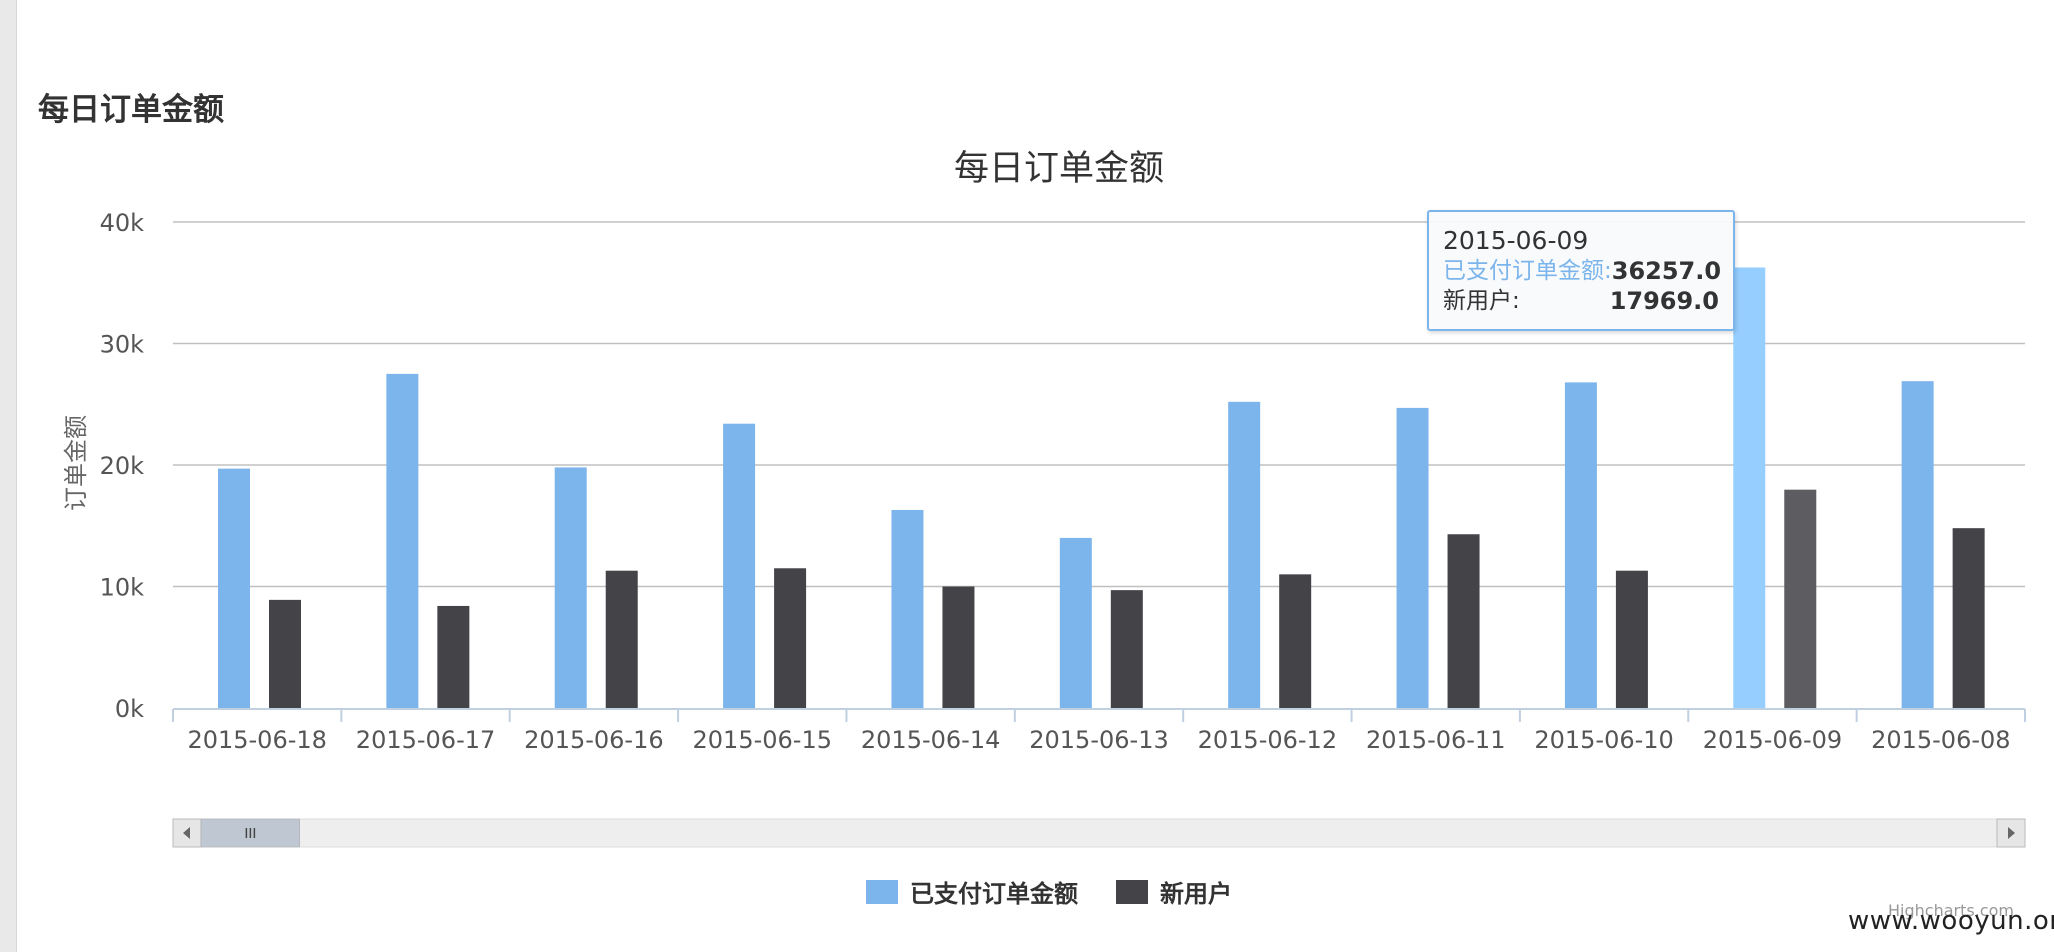  I want to click on x-tick-label: 2015-06-15, so click(762, 740).